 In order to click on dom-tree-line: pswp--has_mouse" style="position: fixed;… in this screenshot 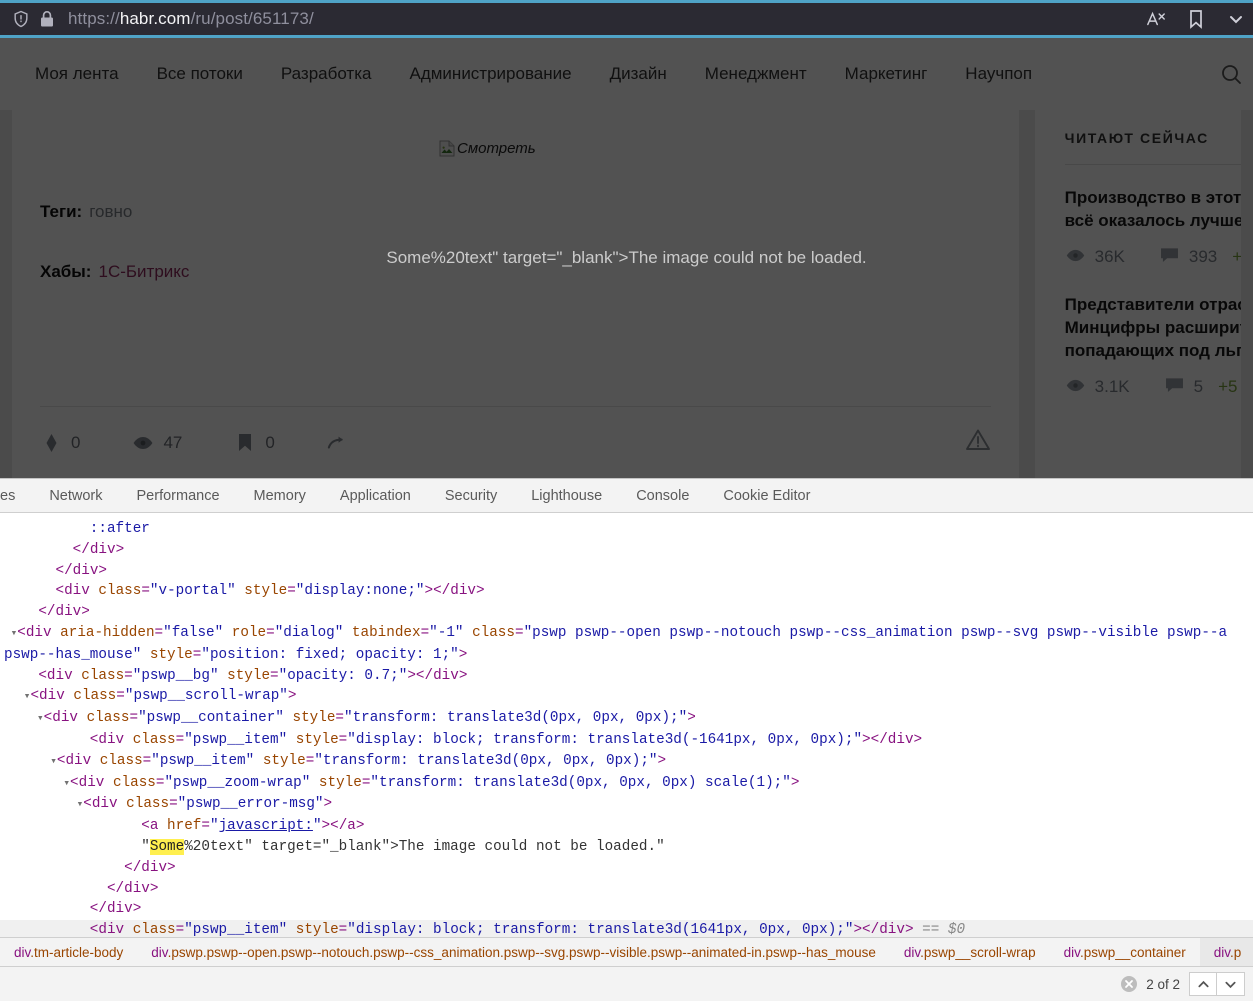, I will do `click(626, 655)`.